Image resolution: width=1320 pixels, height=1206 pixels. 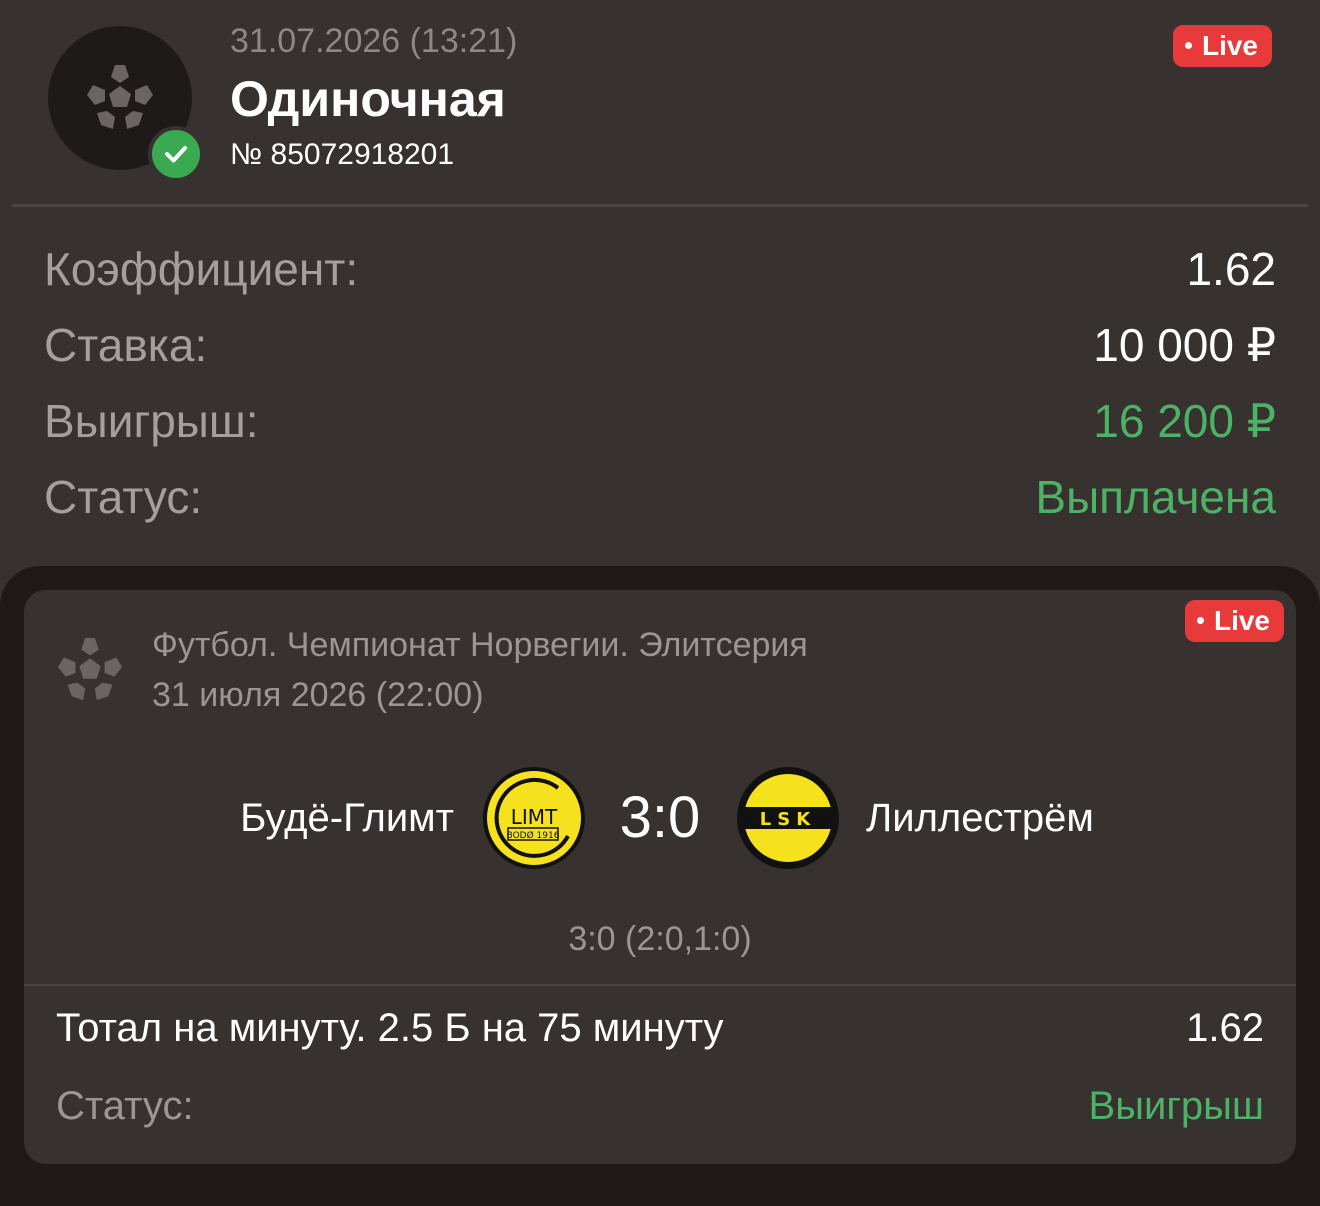 I want to click on odds-value: 1.62, so click(x=1231, y=269).